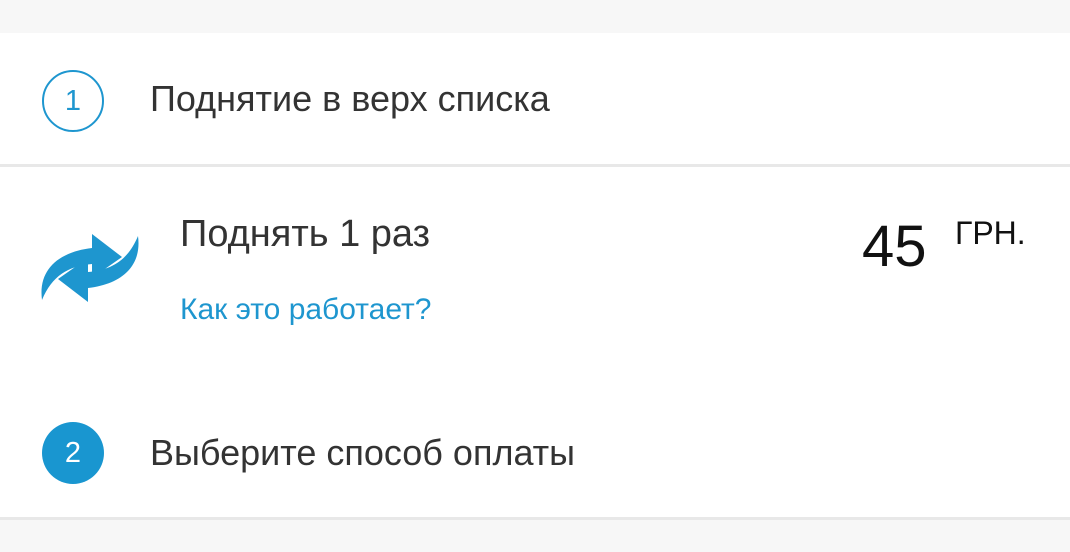  What do you see at coordinates (535, 16) in the screenshot?
I see `top-spacer` at bounding box center [535, 16].